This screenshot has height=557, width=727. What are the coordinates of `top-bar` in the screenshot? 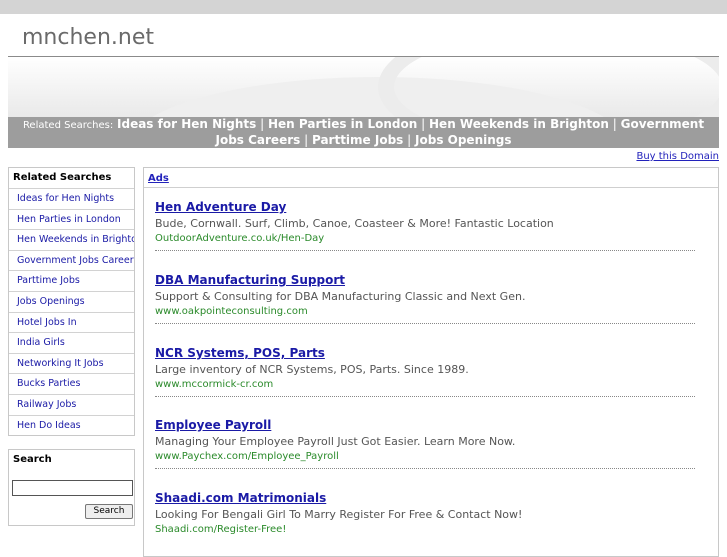 It's located at (363, 7).